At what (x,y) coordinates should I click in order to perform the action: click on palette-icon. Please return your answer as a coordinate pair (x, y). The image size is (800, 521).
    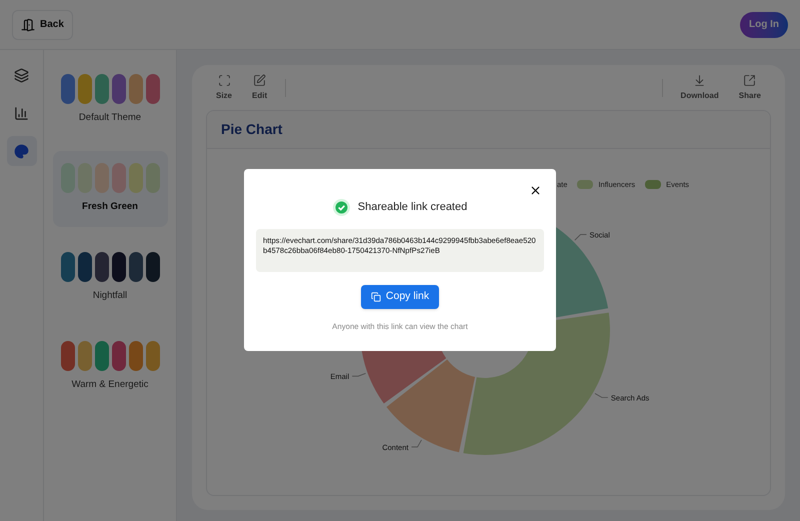
    Looking at the image, I should click on (21, 151).